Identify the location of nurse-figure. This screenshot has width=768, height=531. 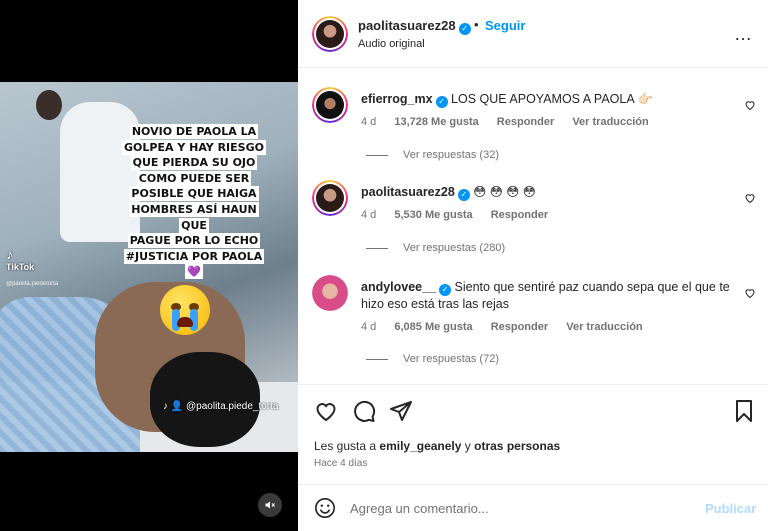
(49, 105).